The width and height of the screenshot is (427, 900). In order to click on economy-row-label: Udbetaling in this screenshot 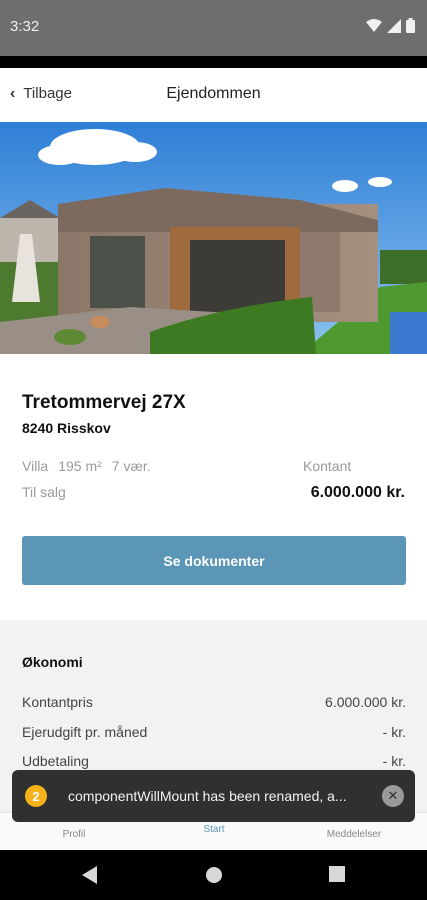, I will do `click(55, 761)`.